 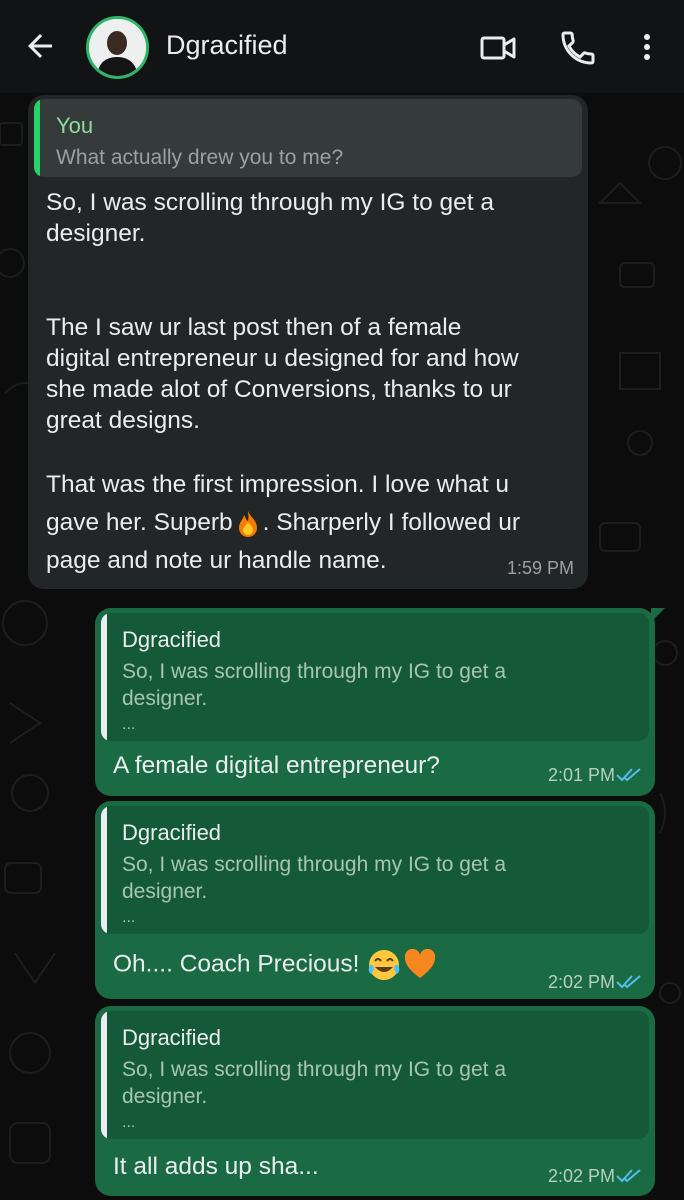 I want to click on tears-of-joy-emoji-icon, so click(x=384, y=965).